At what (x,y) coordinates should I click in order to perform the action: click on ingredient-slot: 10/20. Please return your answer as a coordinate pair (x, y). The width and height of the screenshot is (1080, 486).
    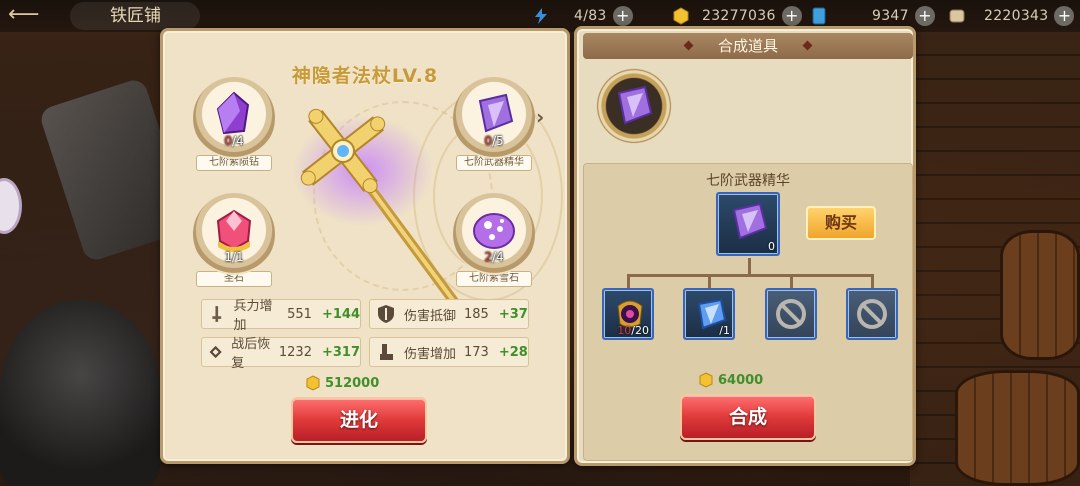
    Looking at the image, I should click on (628, 314).